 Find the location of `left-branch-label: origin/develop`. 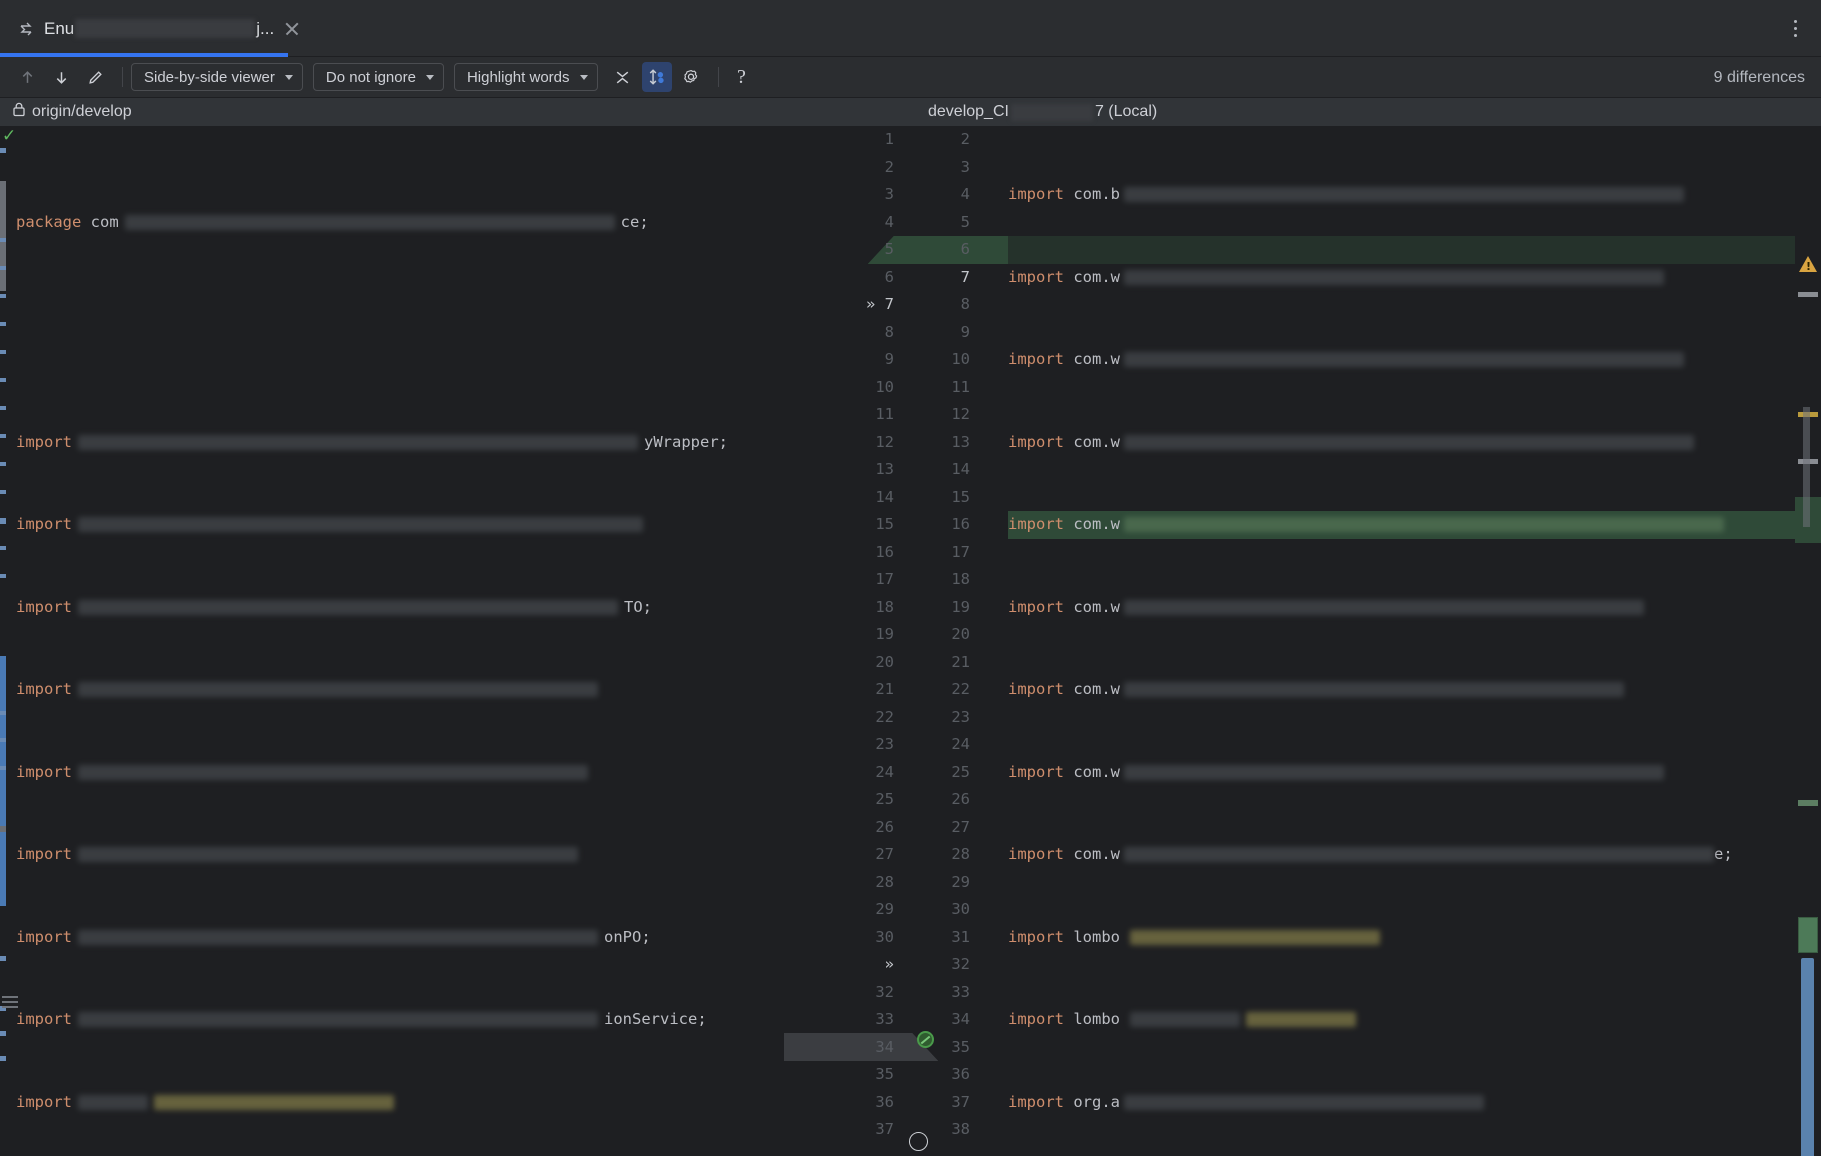

left-branch-label: origin/develop is located at coordinates (82, 111).